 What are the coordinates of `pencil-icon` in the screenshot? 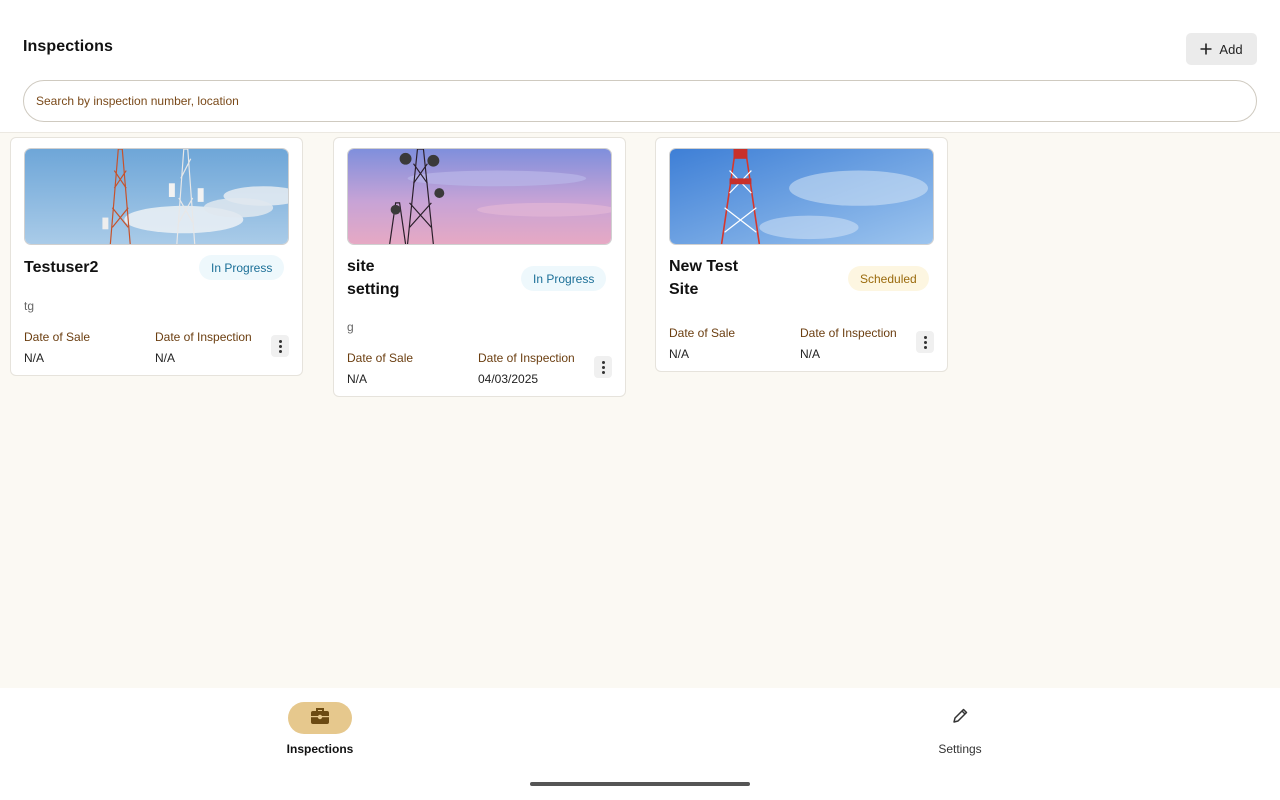 It's located at (960, 718).